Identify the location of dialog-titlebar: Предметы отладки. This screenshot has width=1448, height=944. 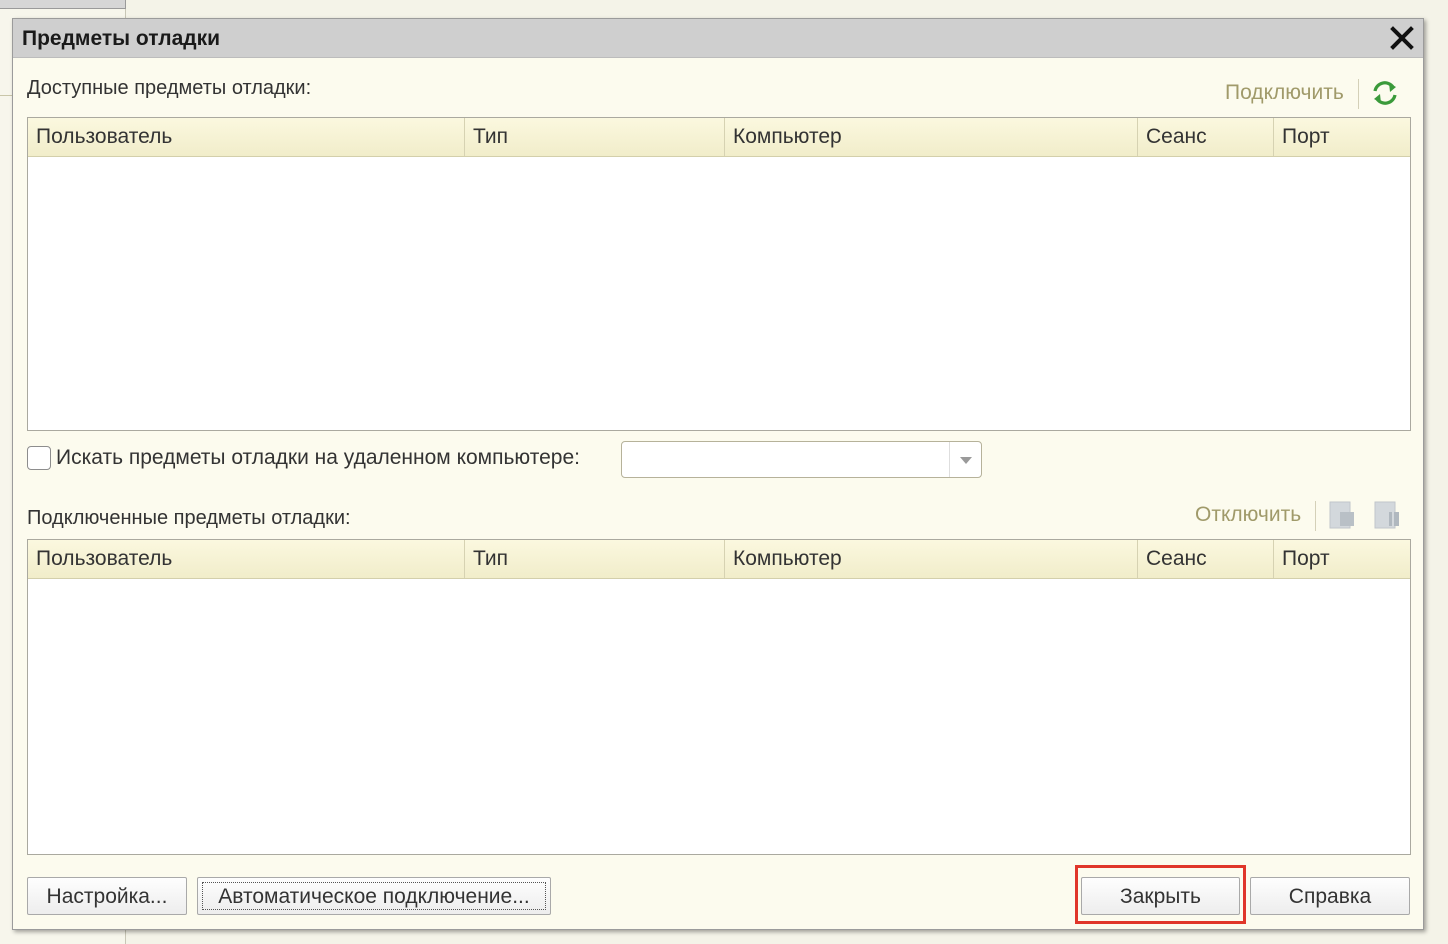
(718, 38).